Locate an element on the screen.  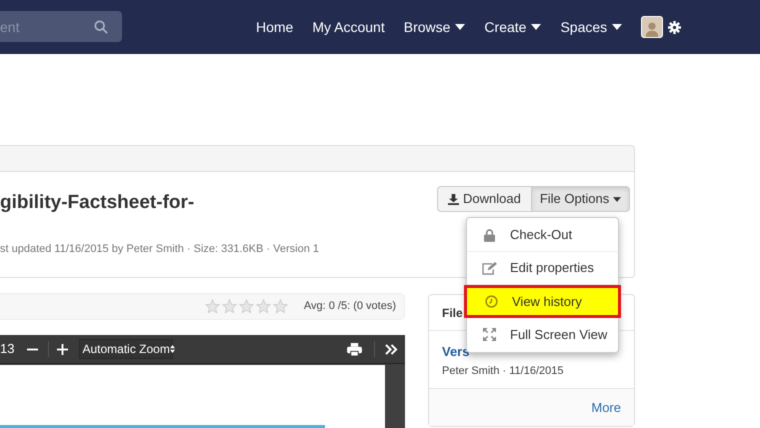
download-icon is located at coordinates (453, 199).